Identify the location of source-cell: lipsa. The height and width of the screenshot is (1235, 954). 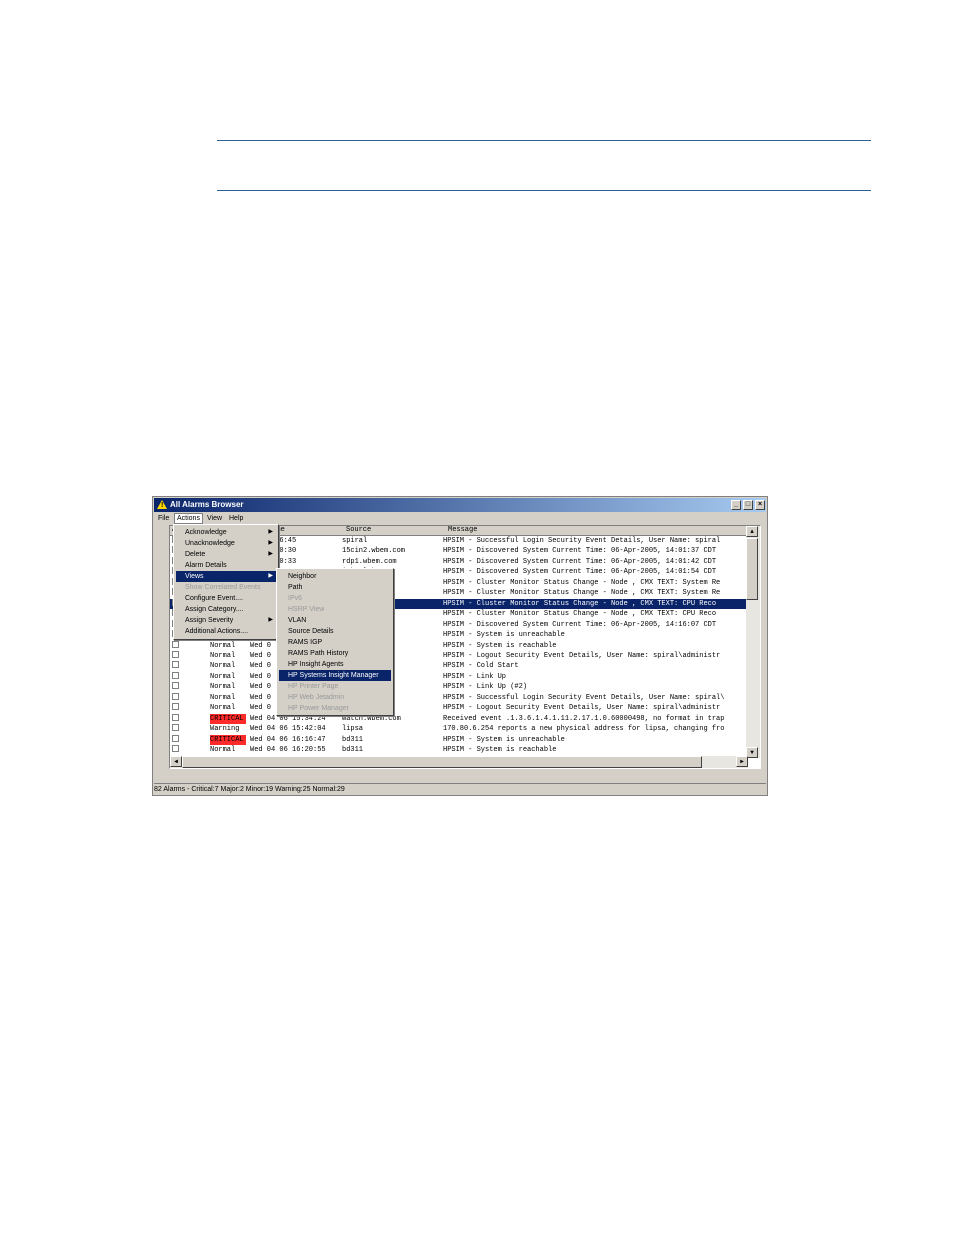
(353, 729).